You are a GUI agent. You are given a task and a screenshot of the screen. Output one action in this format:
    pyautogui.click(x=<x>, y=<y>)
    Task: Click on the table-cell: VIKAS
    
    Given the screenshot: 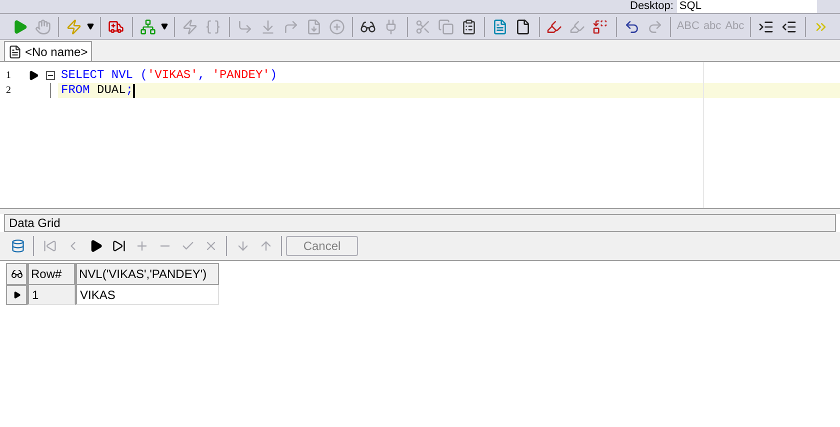 What is the action you would take?
    pyautogui.click(x=147, y=295)
    